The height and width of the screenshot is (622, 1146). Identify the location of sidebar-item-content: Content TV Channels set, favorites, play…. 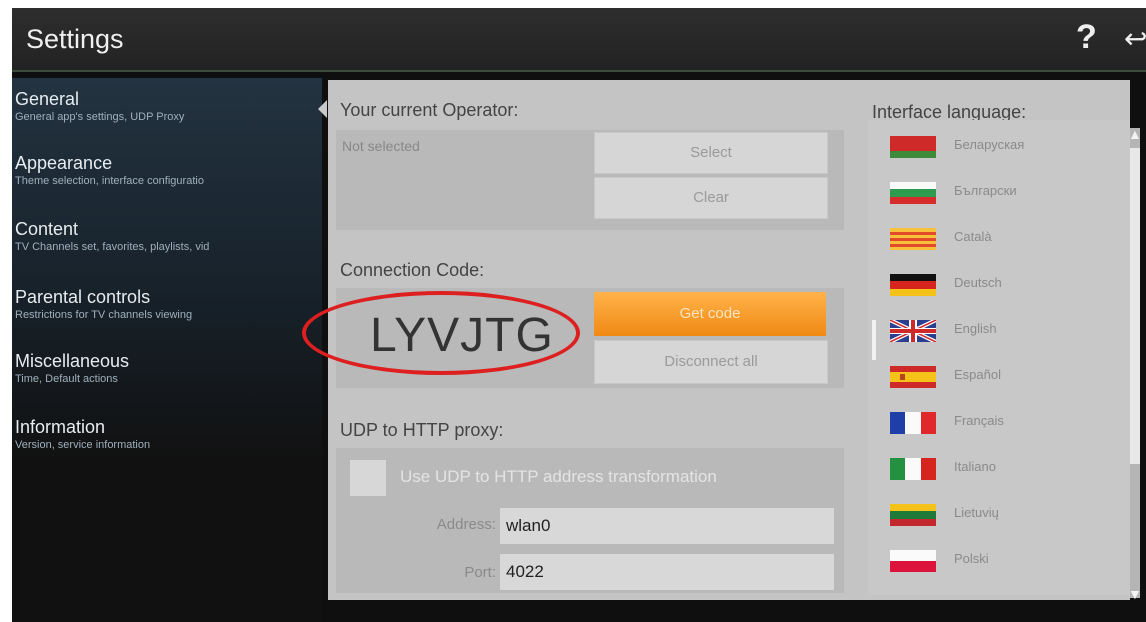
(167, 236).